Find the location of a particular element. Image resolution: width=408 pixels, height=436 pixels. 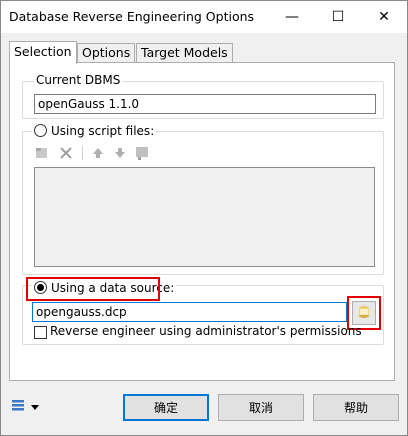

move-up-icon is located at coordinates (98, 153).